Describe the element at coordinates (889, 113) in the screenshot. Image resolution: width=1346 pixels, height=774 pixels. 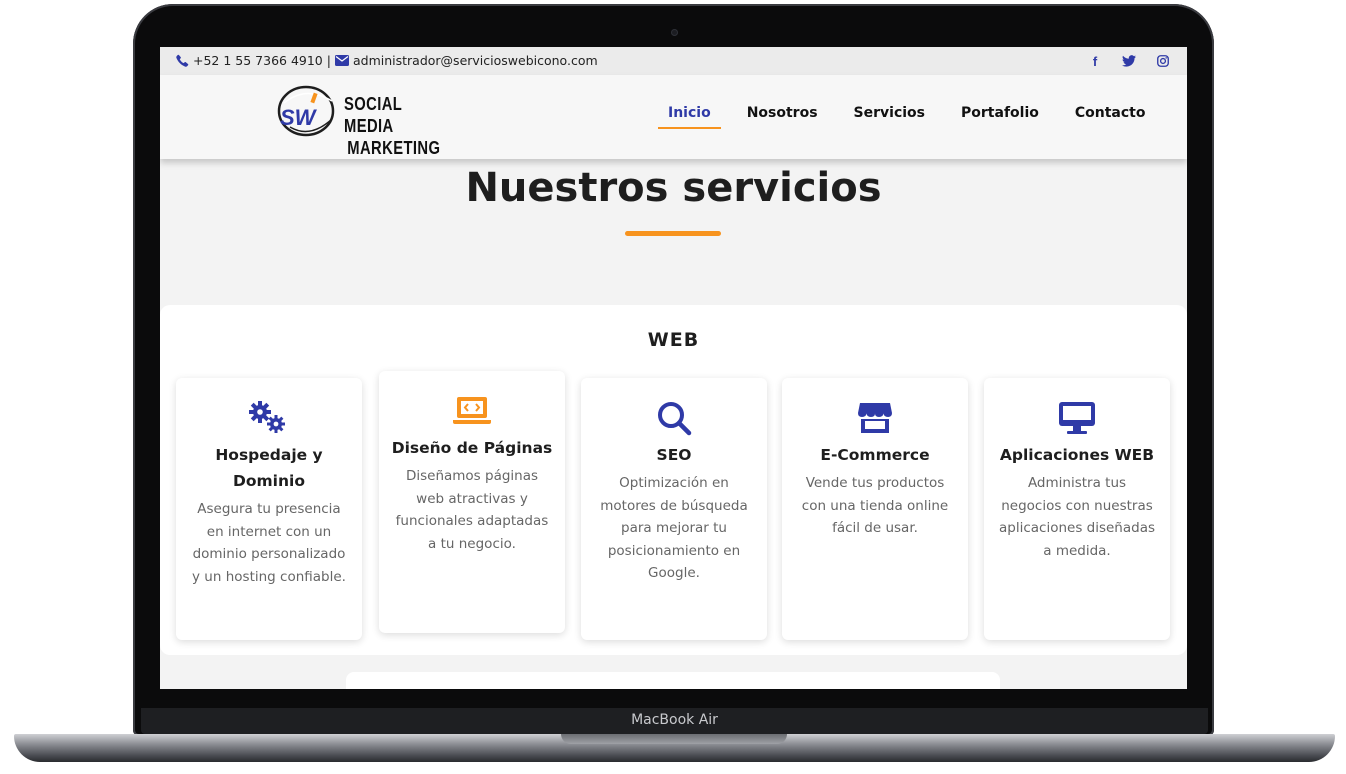
I see `nav-item-servicios: Servicios` at that location.